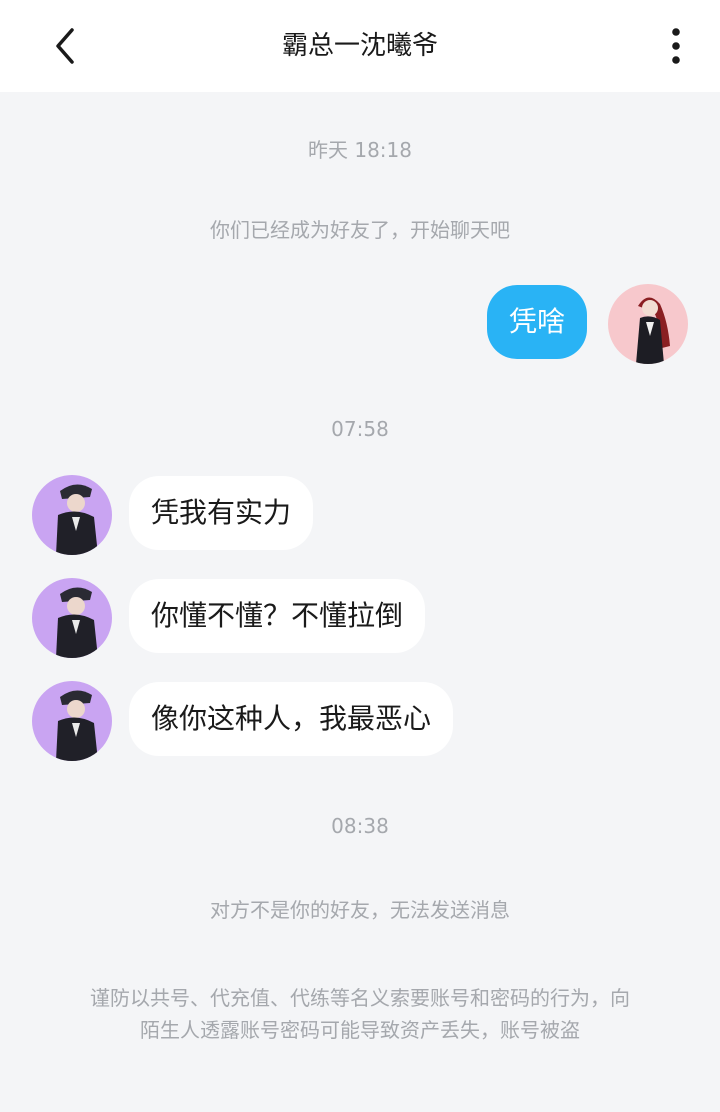  I want to click on incoming-message-bubble: 你懂不懂？不懂拉倒, so click(277, 616).